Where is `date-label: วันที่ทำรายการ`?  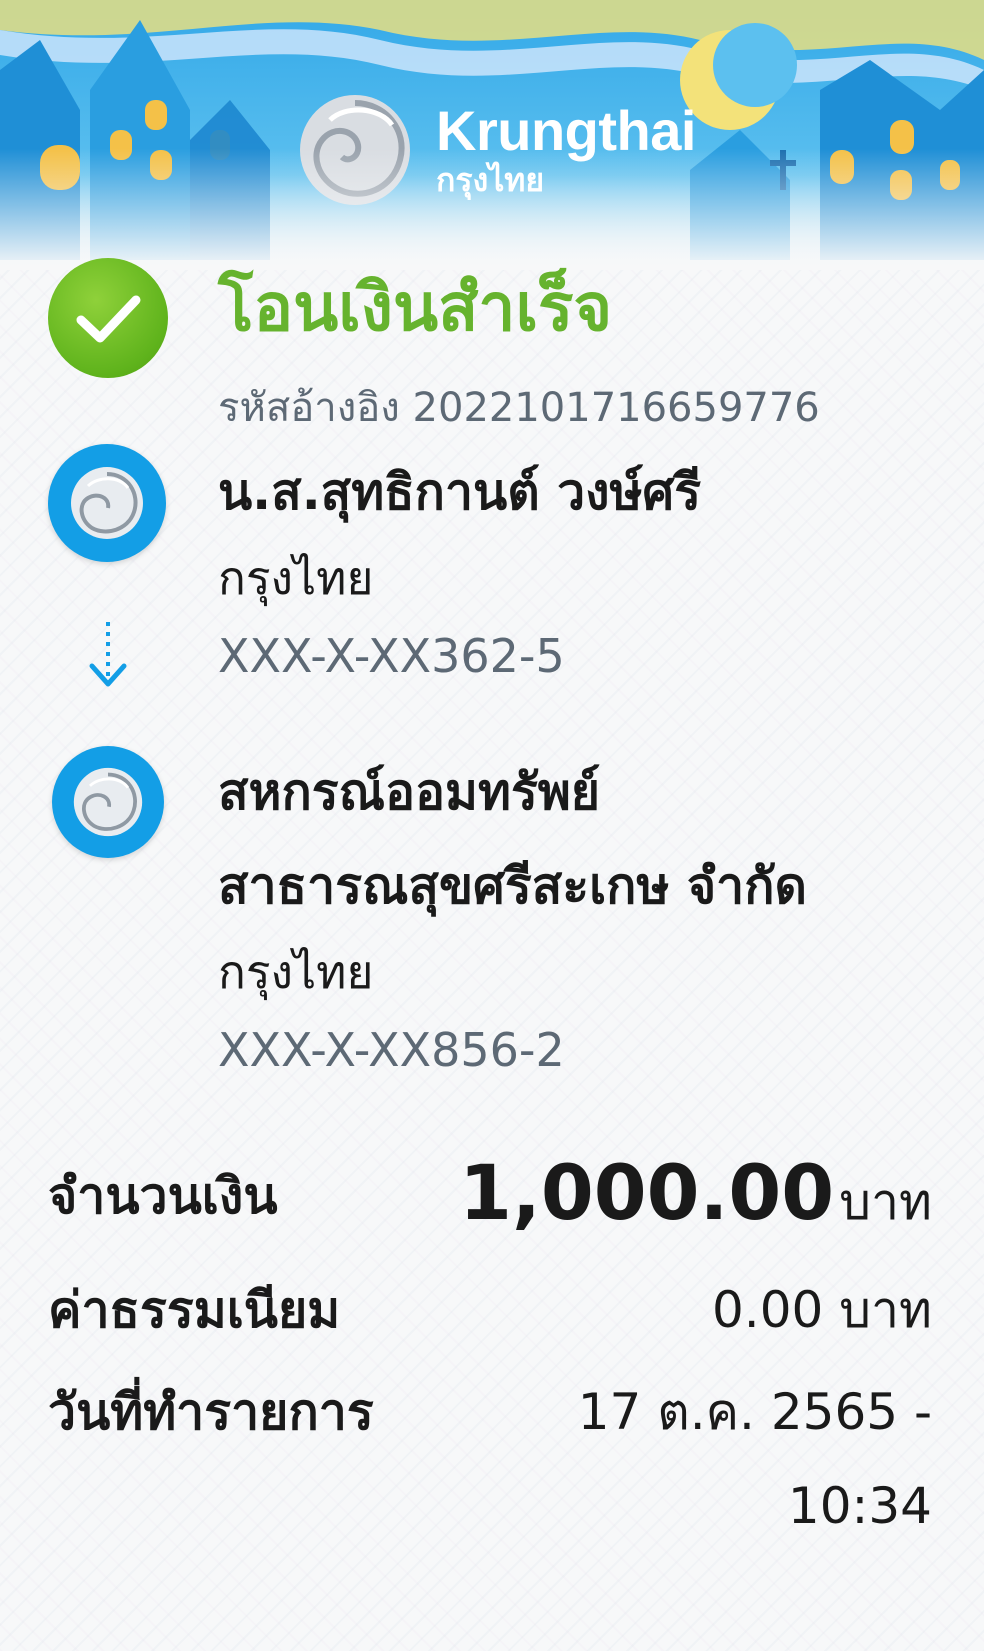 date-label: วันที่ทำรายการ is located at coordinates (211, 1412).